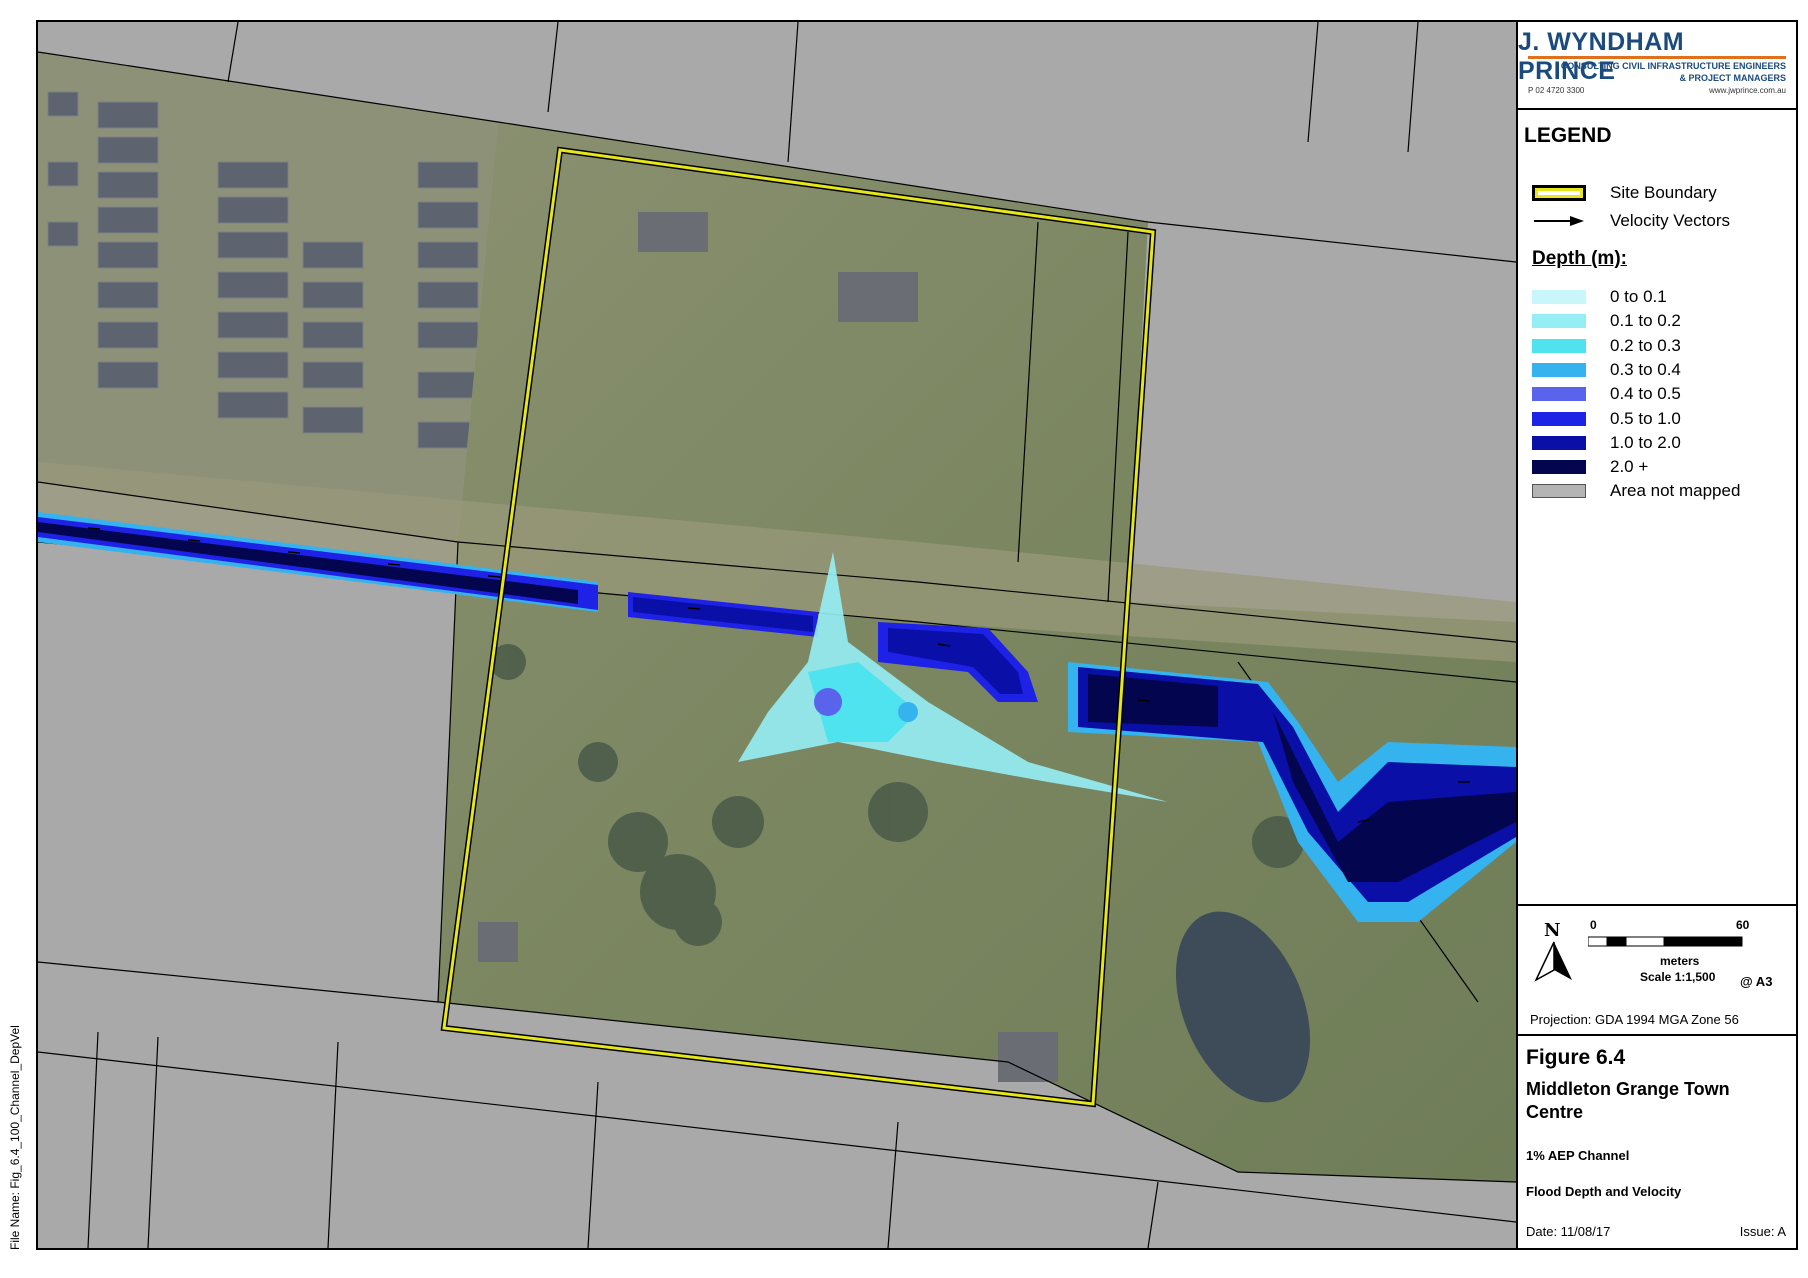 This screenshot has width=1808, height=1278. I want to click on figure-title: Middleton Grange Town Centre, so click(1628, 1100).